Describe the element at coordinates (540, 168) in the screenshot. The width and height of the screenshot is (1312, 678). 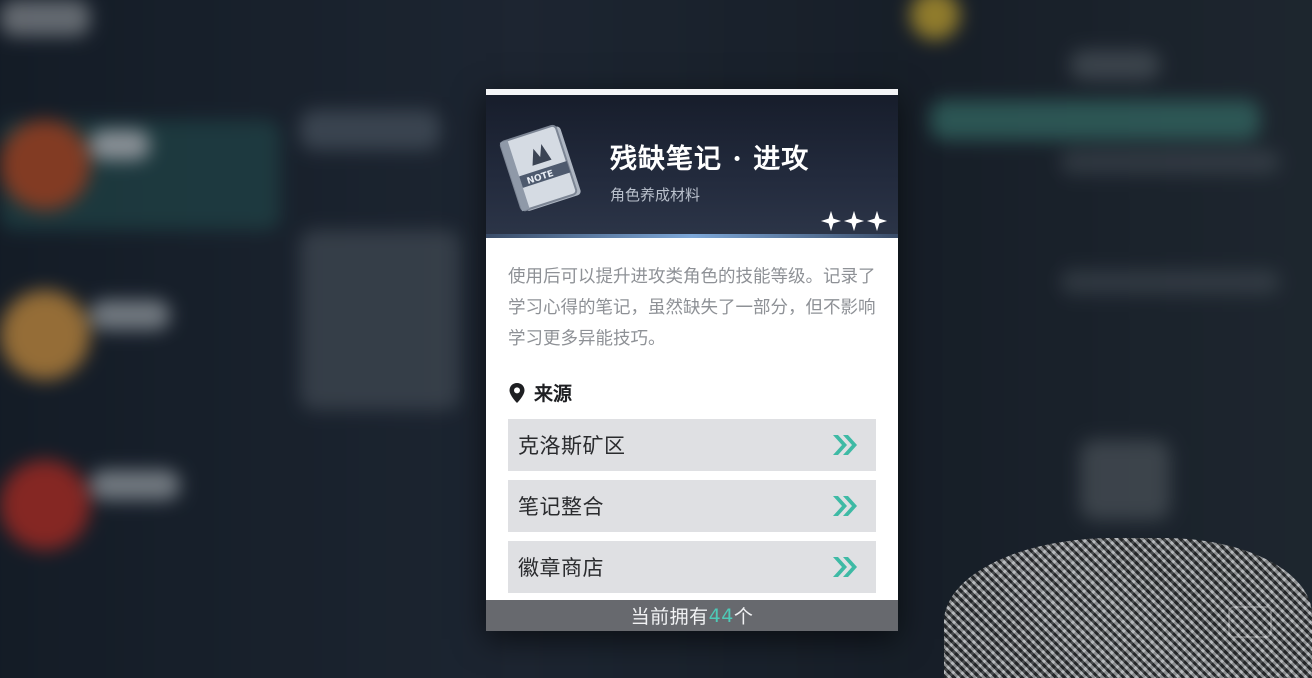
I see `note-book-icon: NOTE` at that location.